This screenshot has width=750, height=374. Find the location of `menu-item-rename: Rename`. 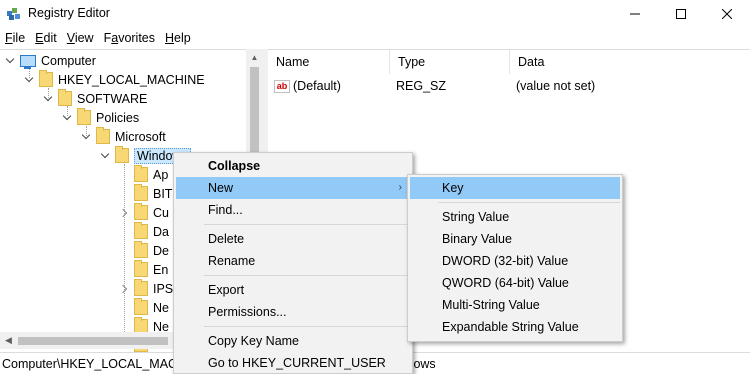

menu-item-rename: Rename is located at coordinates (293, 261).